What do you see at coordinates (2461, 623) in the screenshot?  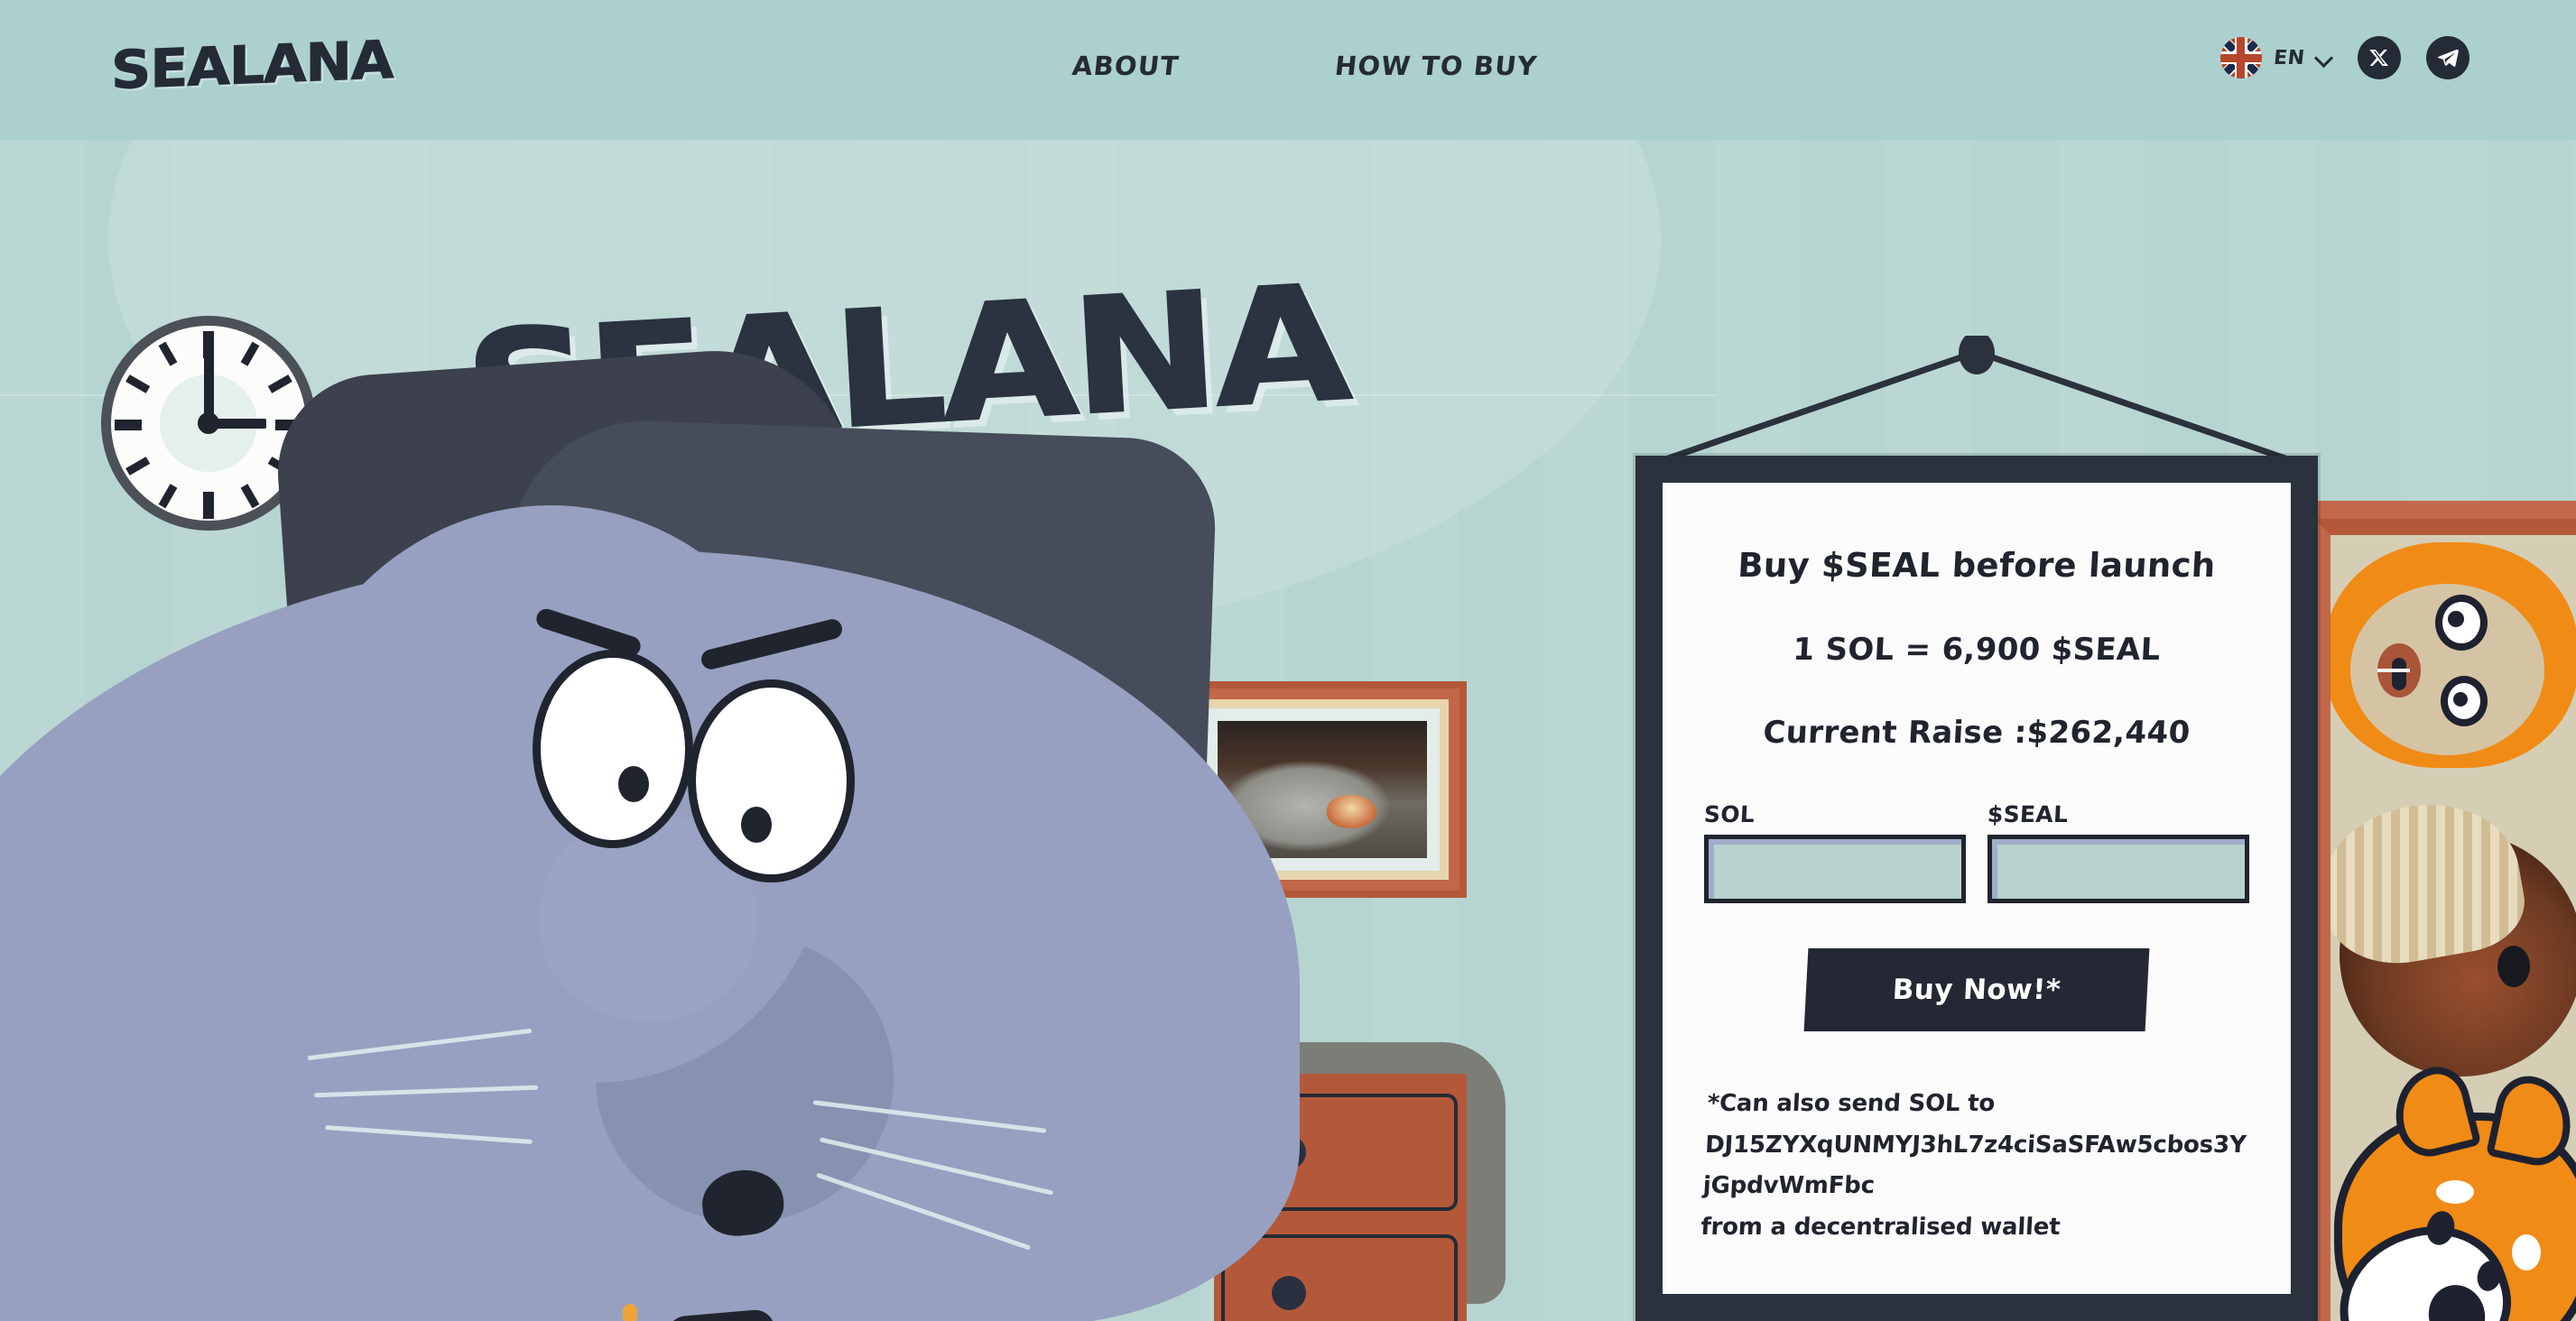 I see `blob-eye-upper` at bounding box center [2461, 623].